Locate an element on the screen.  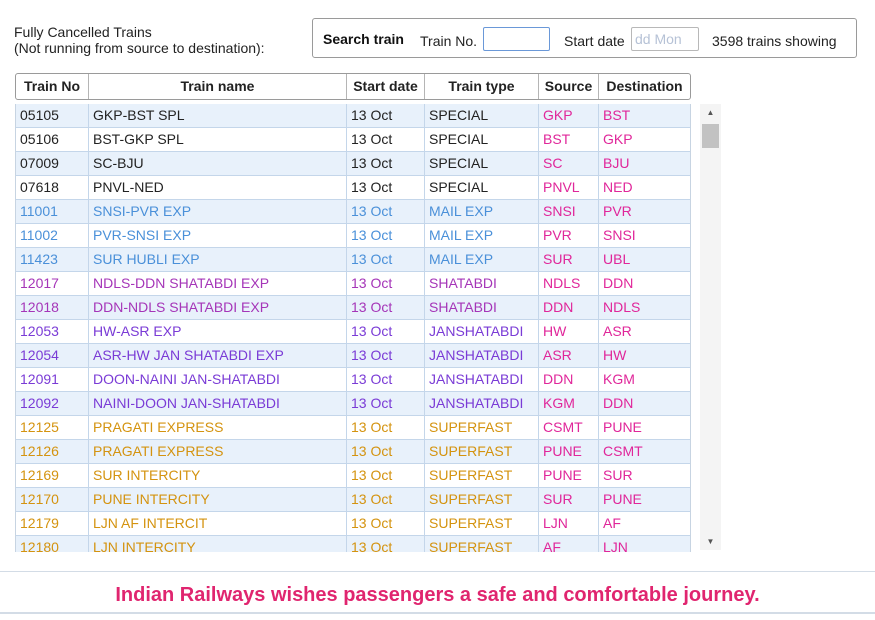
table-row: 07618 PNVL-NED 13 Oct SPECIAL PNVL NED is located at coordinates (353, 188).